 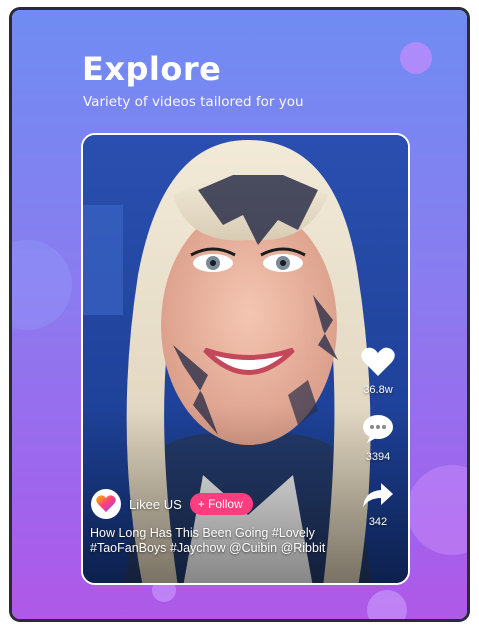 I want to click on comment-count: 3394, so click(x=378, y=457).